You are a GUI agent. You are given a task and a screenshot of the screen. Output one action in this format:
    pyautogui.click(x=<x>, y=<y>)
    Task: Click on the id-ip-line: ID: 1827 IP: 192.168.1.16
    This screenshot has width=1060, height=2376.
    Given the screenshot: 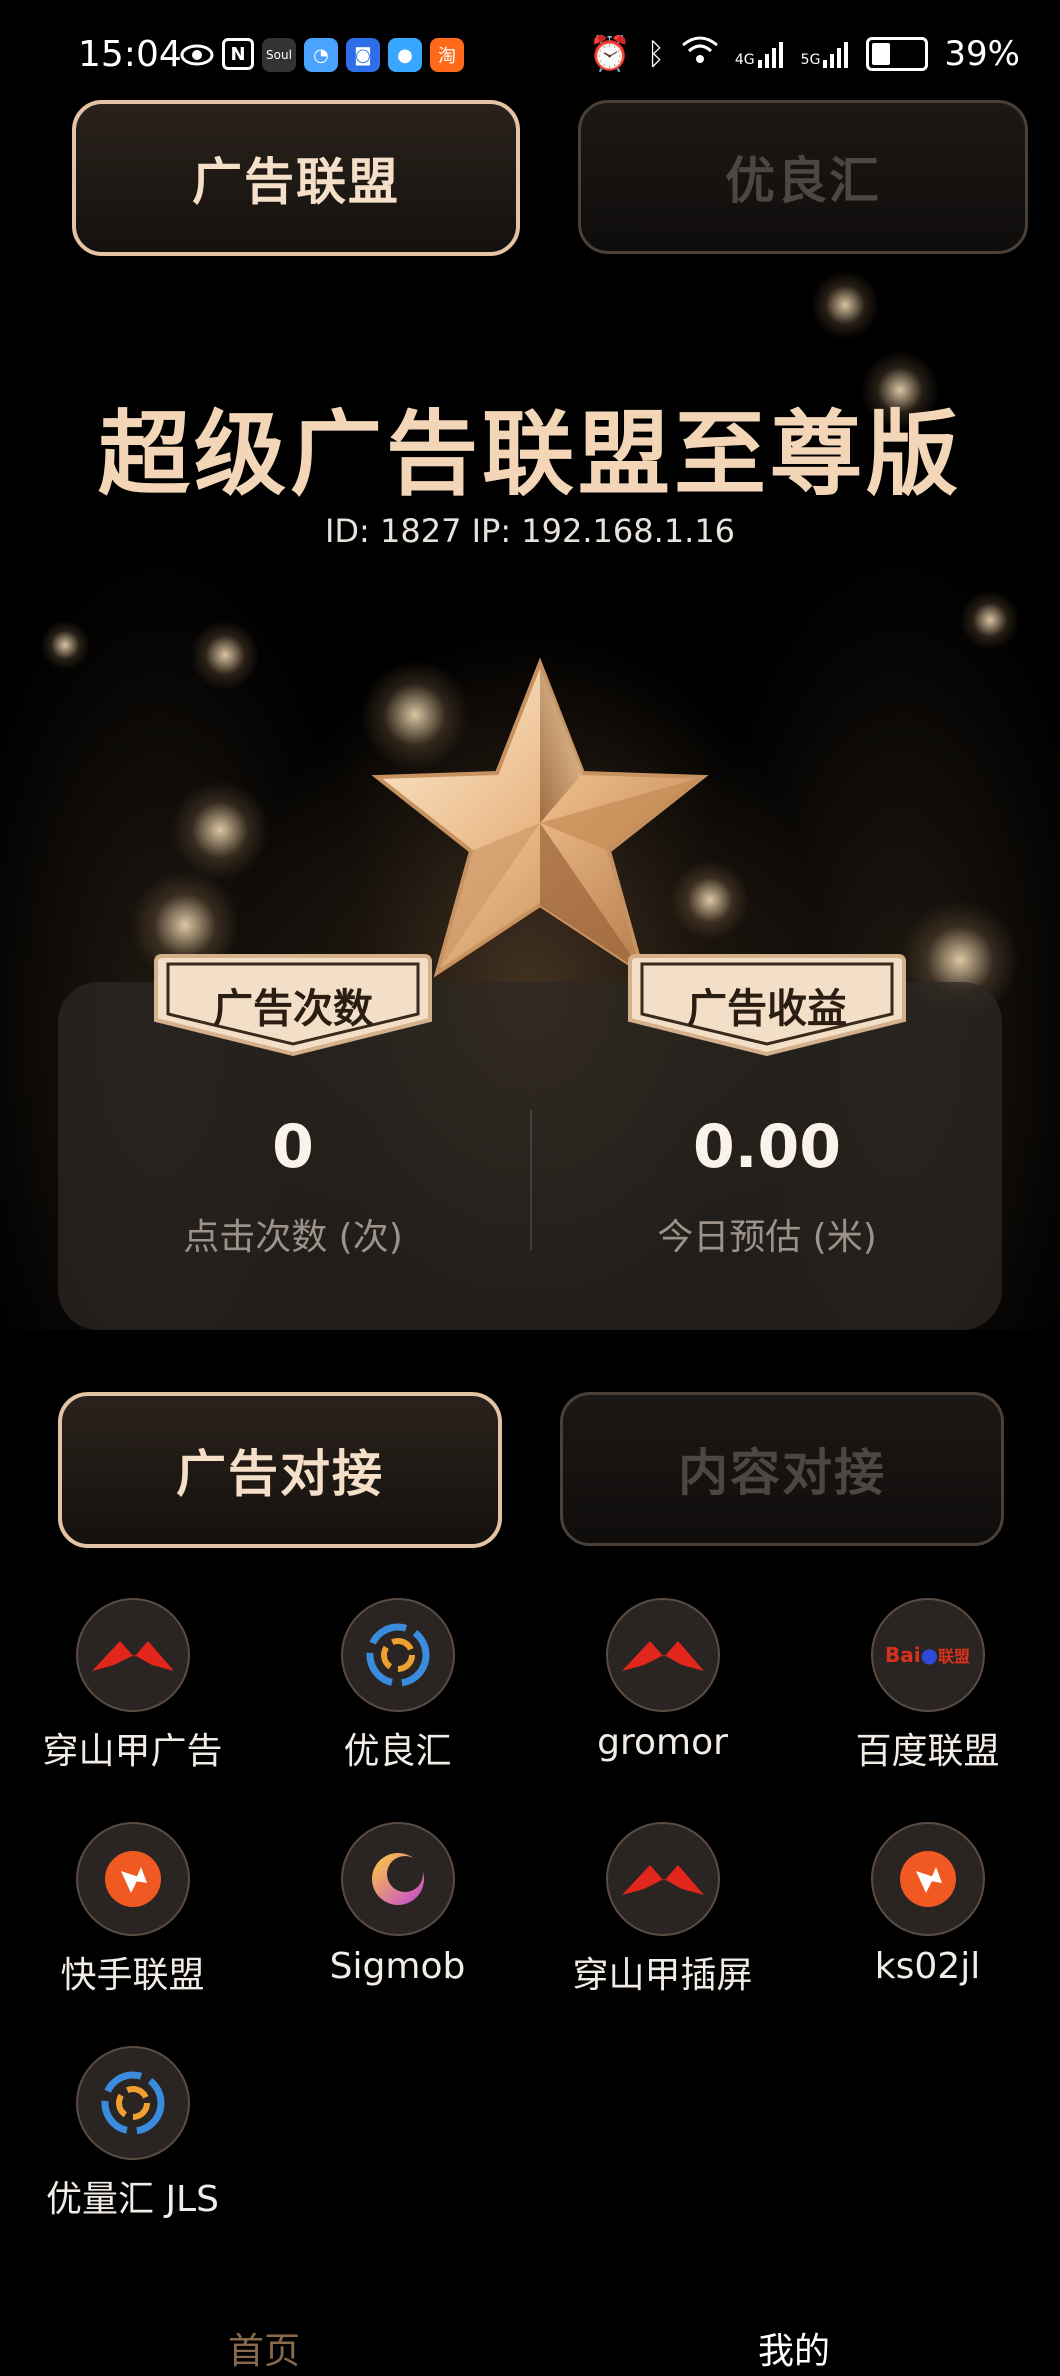 What is the action you would take?
    pyautogui.click(x=530, y=531)
    